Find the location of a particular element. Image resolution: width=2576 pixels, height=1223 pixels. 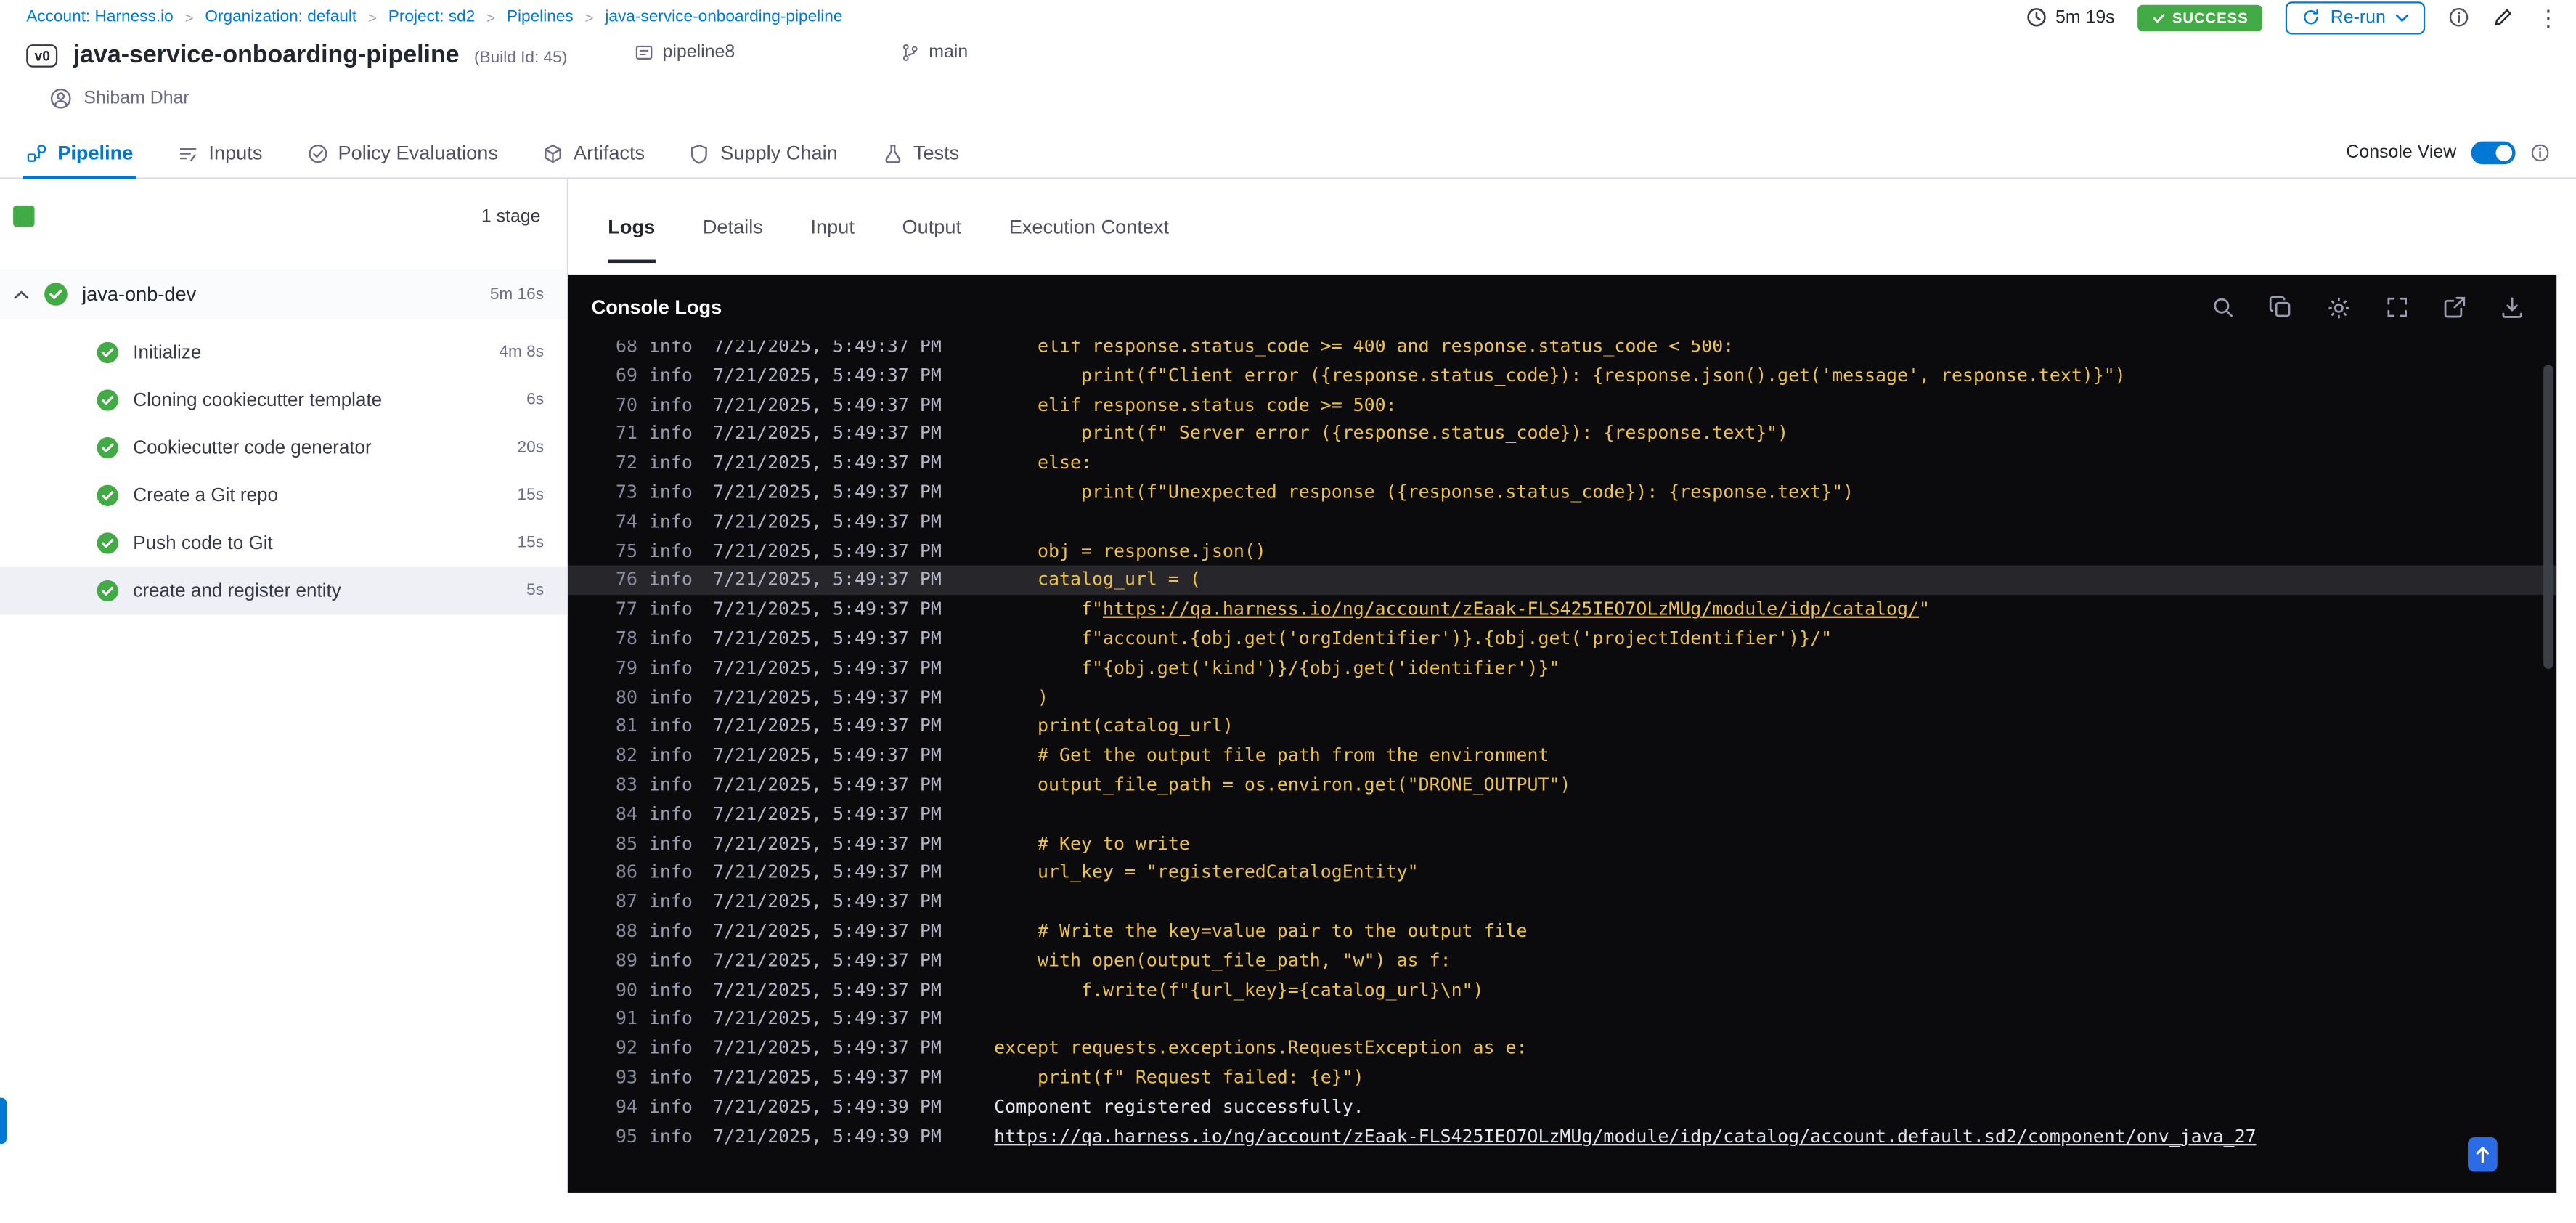

info-icon is located at coordinates (2458, 17).